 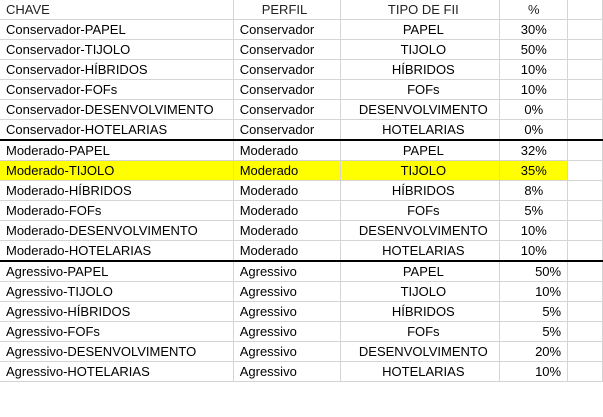 I want to click on cell-chave: Moderado-TIJOLO, so click(x=117, y=170).